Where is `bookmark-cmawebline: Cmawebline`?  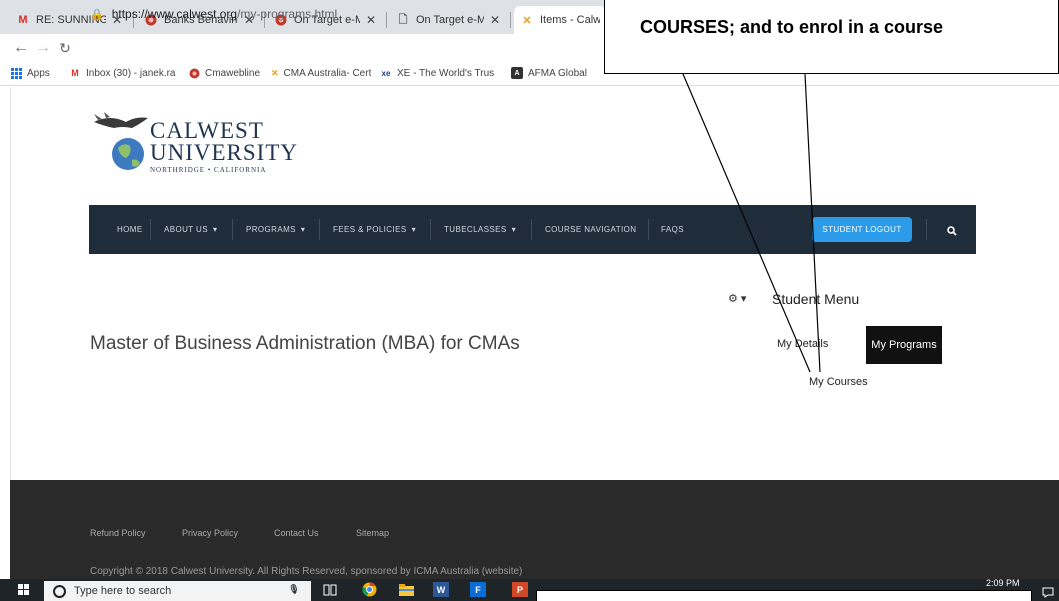
bookmark-cmawebline: Cmawebline is located at coordinates (224, 73).